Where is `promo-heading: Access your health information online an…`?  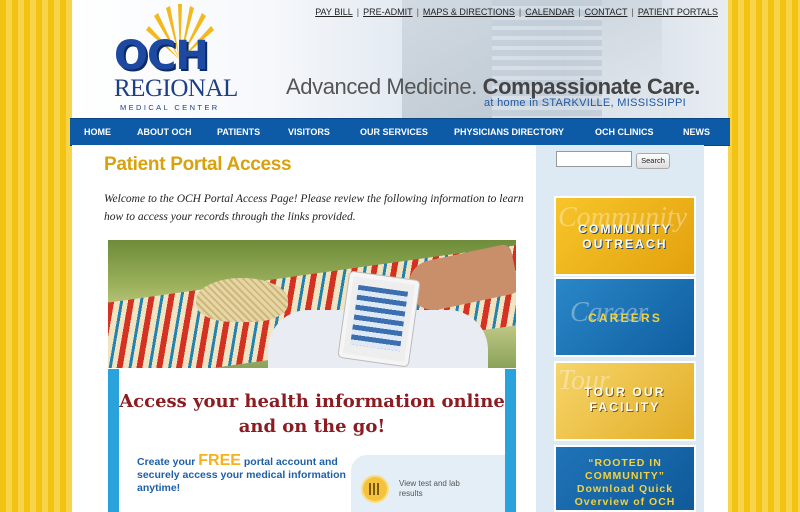 promo-heading: Access your health information online an… is located at coordinates (312, 414).